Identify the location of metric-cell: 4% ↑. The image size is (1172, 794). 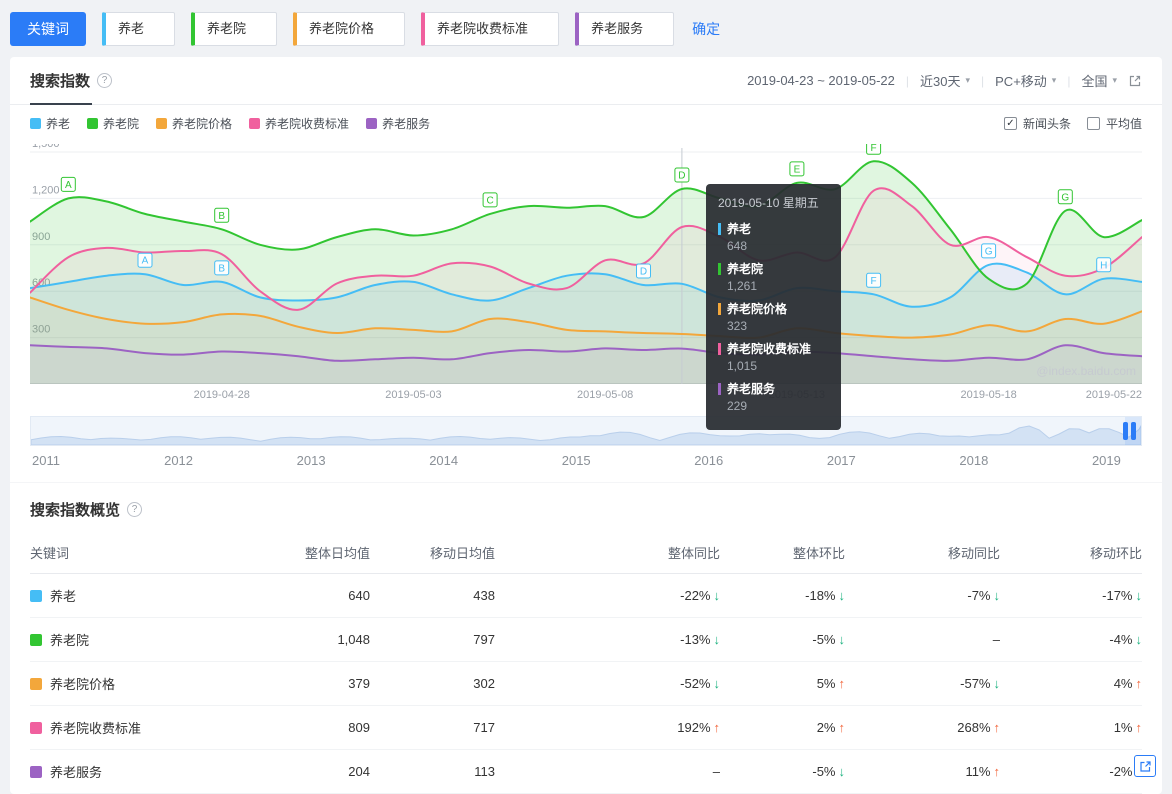
(1071, 683).